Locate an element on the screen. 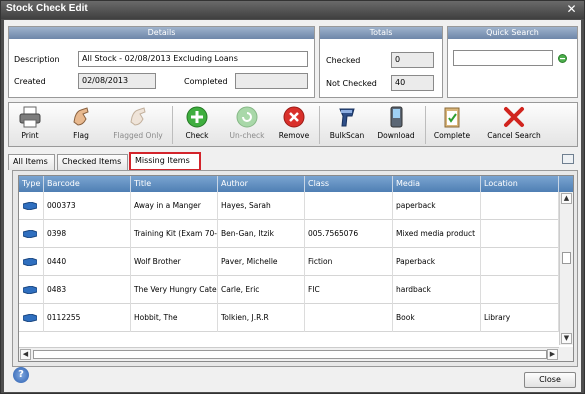 The width and height of the screenshot is (585, 394). media-cell: Paperback is located at coordinates (437, 262).